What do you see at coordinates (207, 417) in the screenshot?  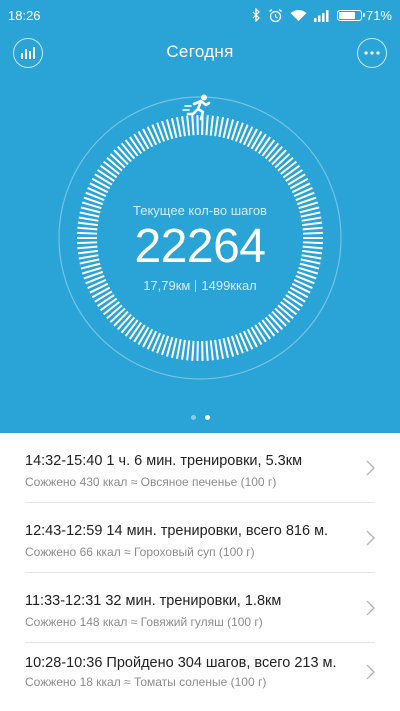 I see `page-dot-active` at bounding box center [207, 417].